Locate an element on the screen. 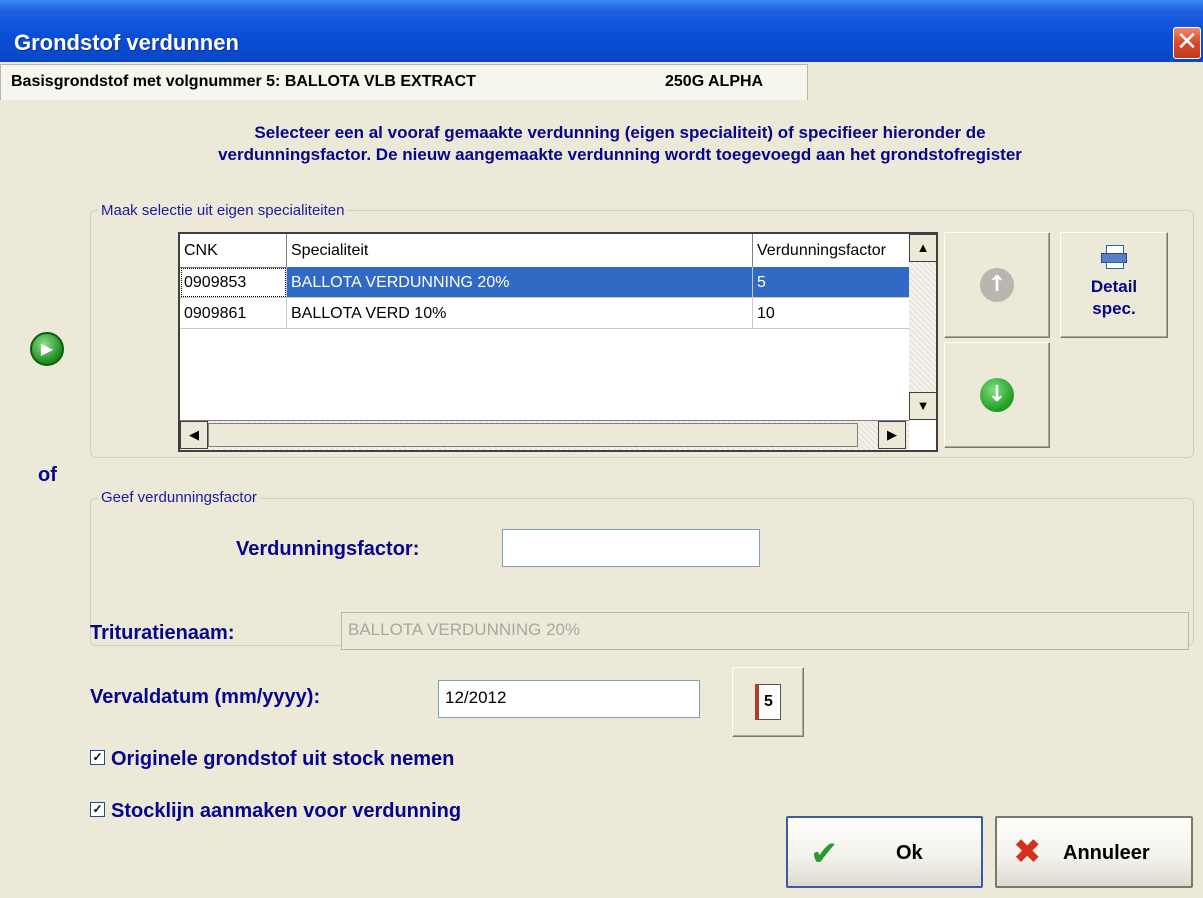  column-header-specialiteit: Specialiteit is located at coordinates (520, 250).